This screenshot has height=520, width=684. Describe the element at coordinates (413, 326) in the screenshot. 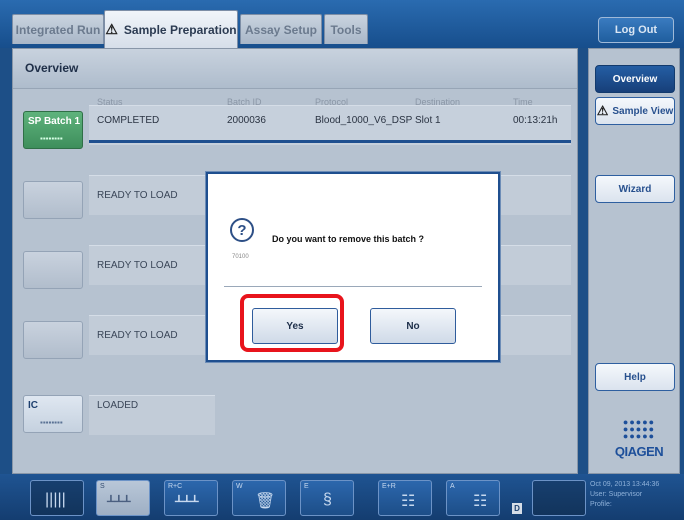

I see `no-button: No` at that location.